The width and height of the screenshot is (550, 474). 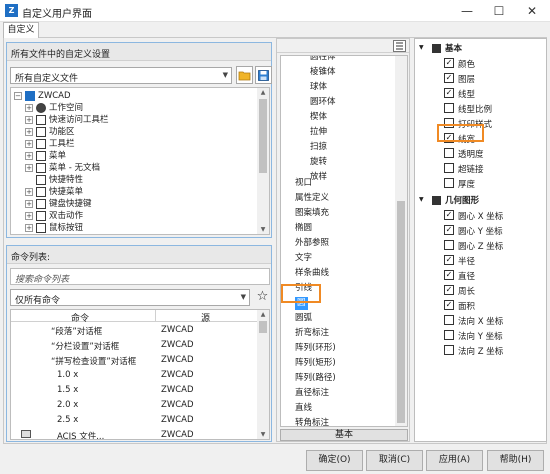 I want to click on table-row: ACIS 文件... ZWCAD, so click(x=135, y=433).